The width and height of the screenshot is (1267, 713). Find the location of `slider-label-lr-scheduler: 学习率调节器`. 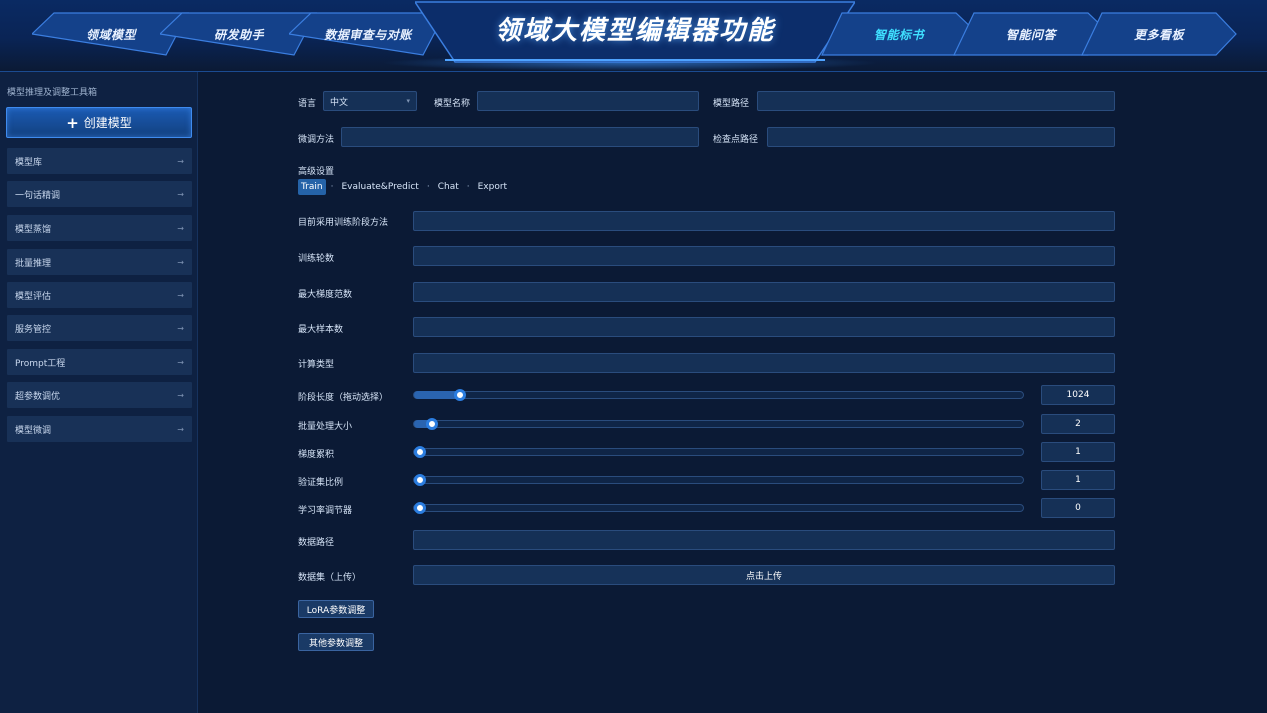

slider-label-lr-scheduler: 学习率调节器 is located at coordinates (325, 511).